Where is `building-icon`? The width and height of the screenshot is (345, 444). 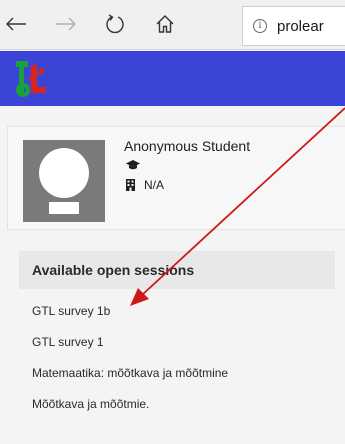
building-icon is located at coordinates (130, 185).